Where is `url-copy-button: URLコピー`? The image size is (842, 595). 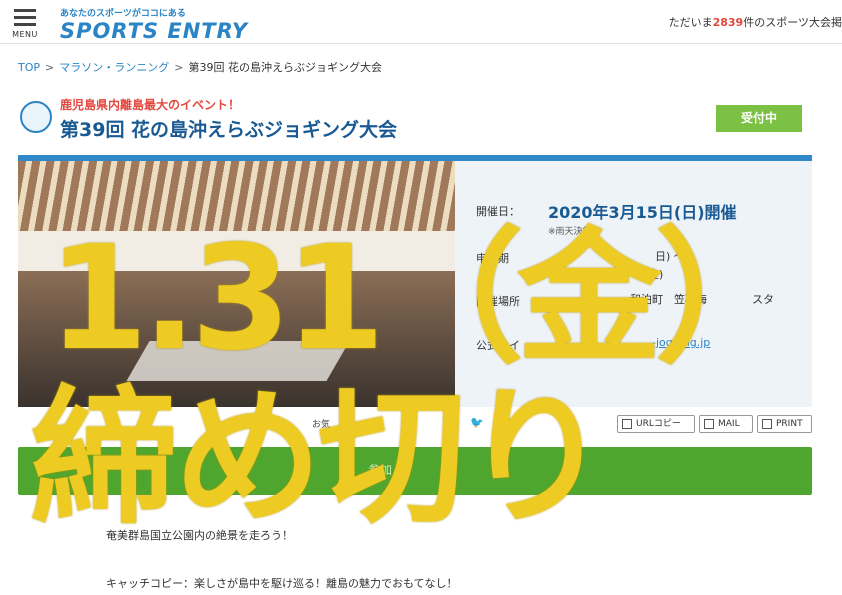
url-copy-button: URLコピー is located at coordinates (656, 424).